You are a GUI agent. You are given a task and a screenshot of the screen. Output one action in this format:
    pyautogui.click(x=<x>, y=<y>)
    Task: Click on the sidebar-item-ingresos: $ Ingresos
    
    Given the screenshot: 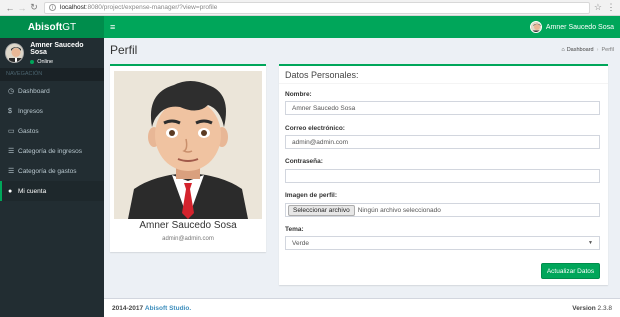 What is the action you would take?
    pyautogui.click(x=52, y=111)
    